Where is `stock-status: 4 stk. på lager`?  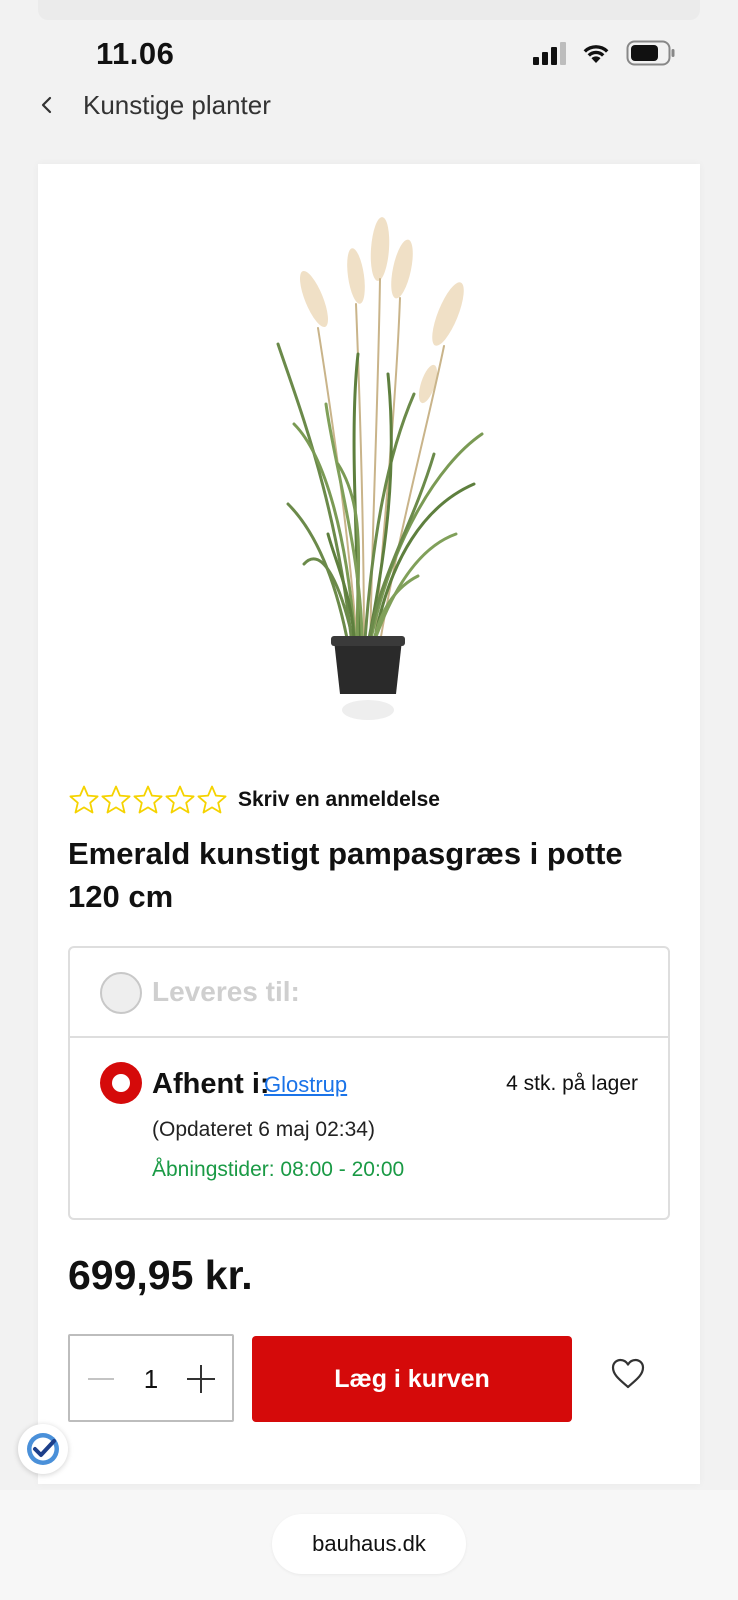 stock-status: 4 stk. på lager is located at coordinates (572, 1083).